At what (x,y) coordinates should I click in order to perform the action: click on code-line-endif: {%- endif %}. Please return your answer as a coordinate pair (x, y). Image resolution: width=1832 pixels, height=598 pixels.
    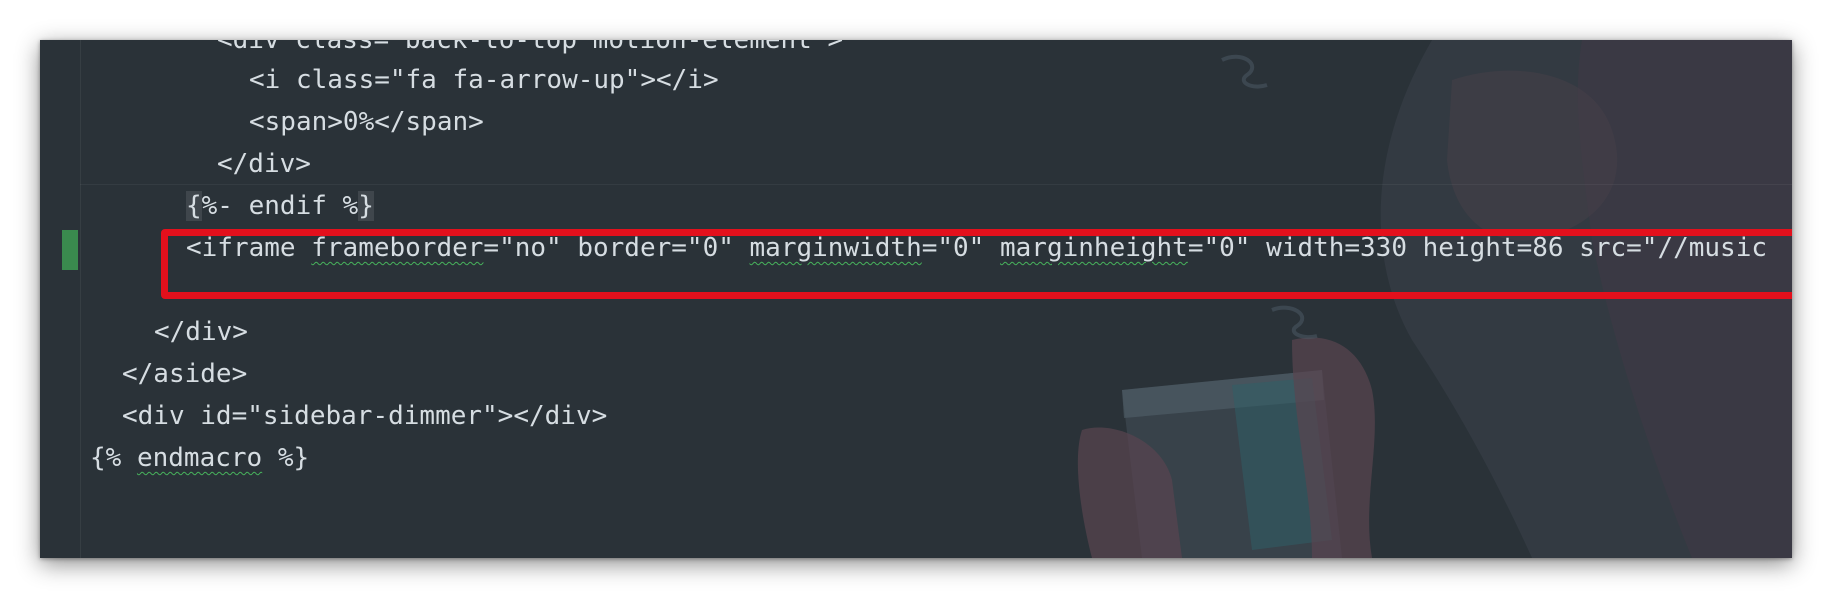
    Looking at the image, I should click on (280, 206).